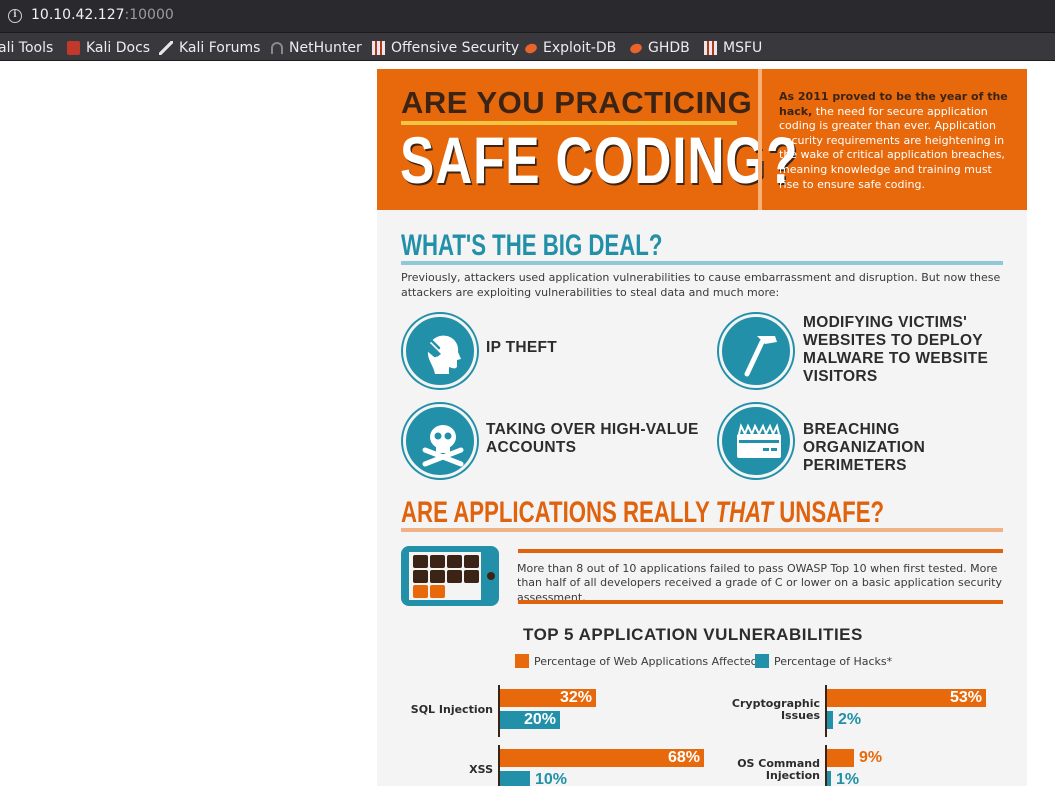  Describe the element at coordinates (848, 778) in the screenshot. I see `bar-value-label: 1%` at that location.